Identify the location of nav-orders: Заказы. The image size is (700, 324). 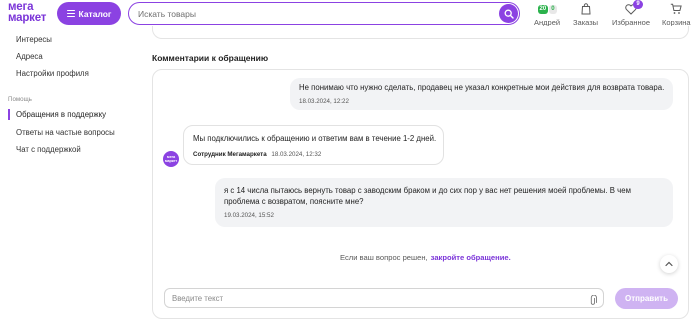
(585, 14).